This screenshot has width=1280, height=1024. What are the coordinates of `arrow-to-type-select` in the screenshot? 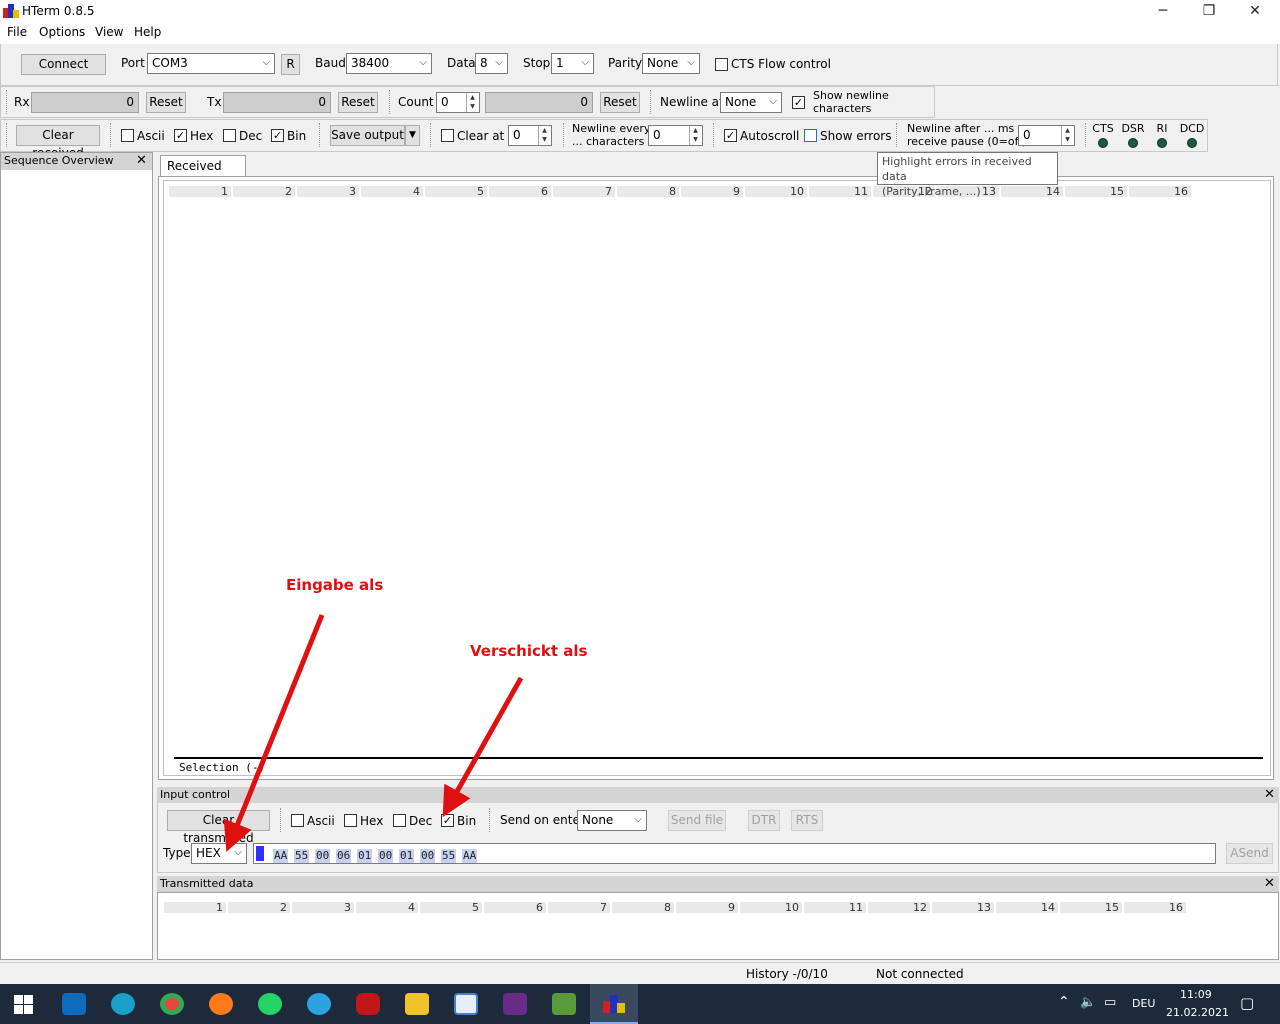 It's located at (274, 733).